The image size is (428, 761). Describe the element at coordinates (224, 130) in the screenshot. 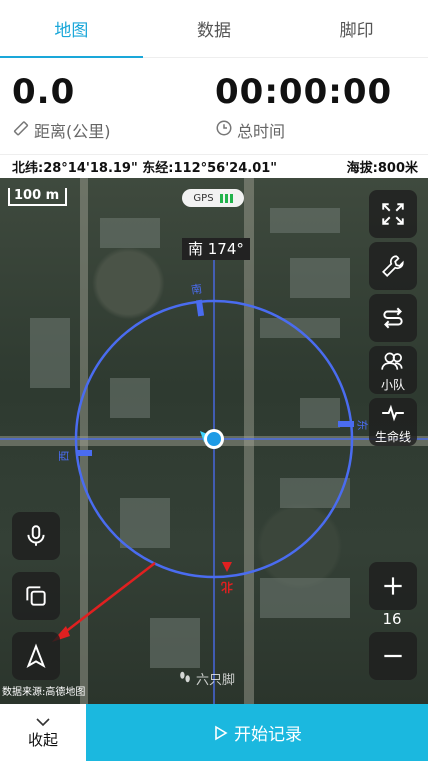

I see `clock-icon` at that location.